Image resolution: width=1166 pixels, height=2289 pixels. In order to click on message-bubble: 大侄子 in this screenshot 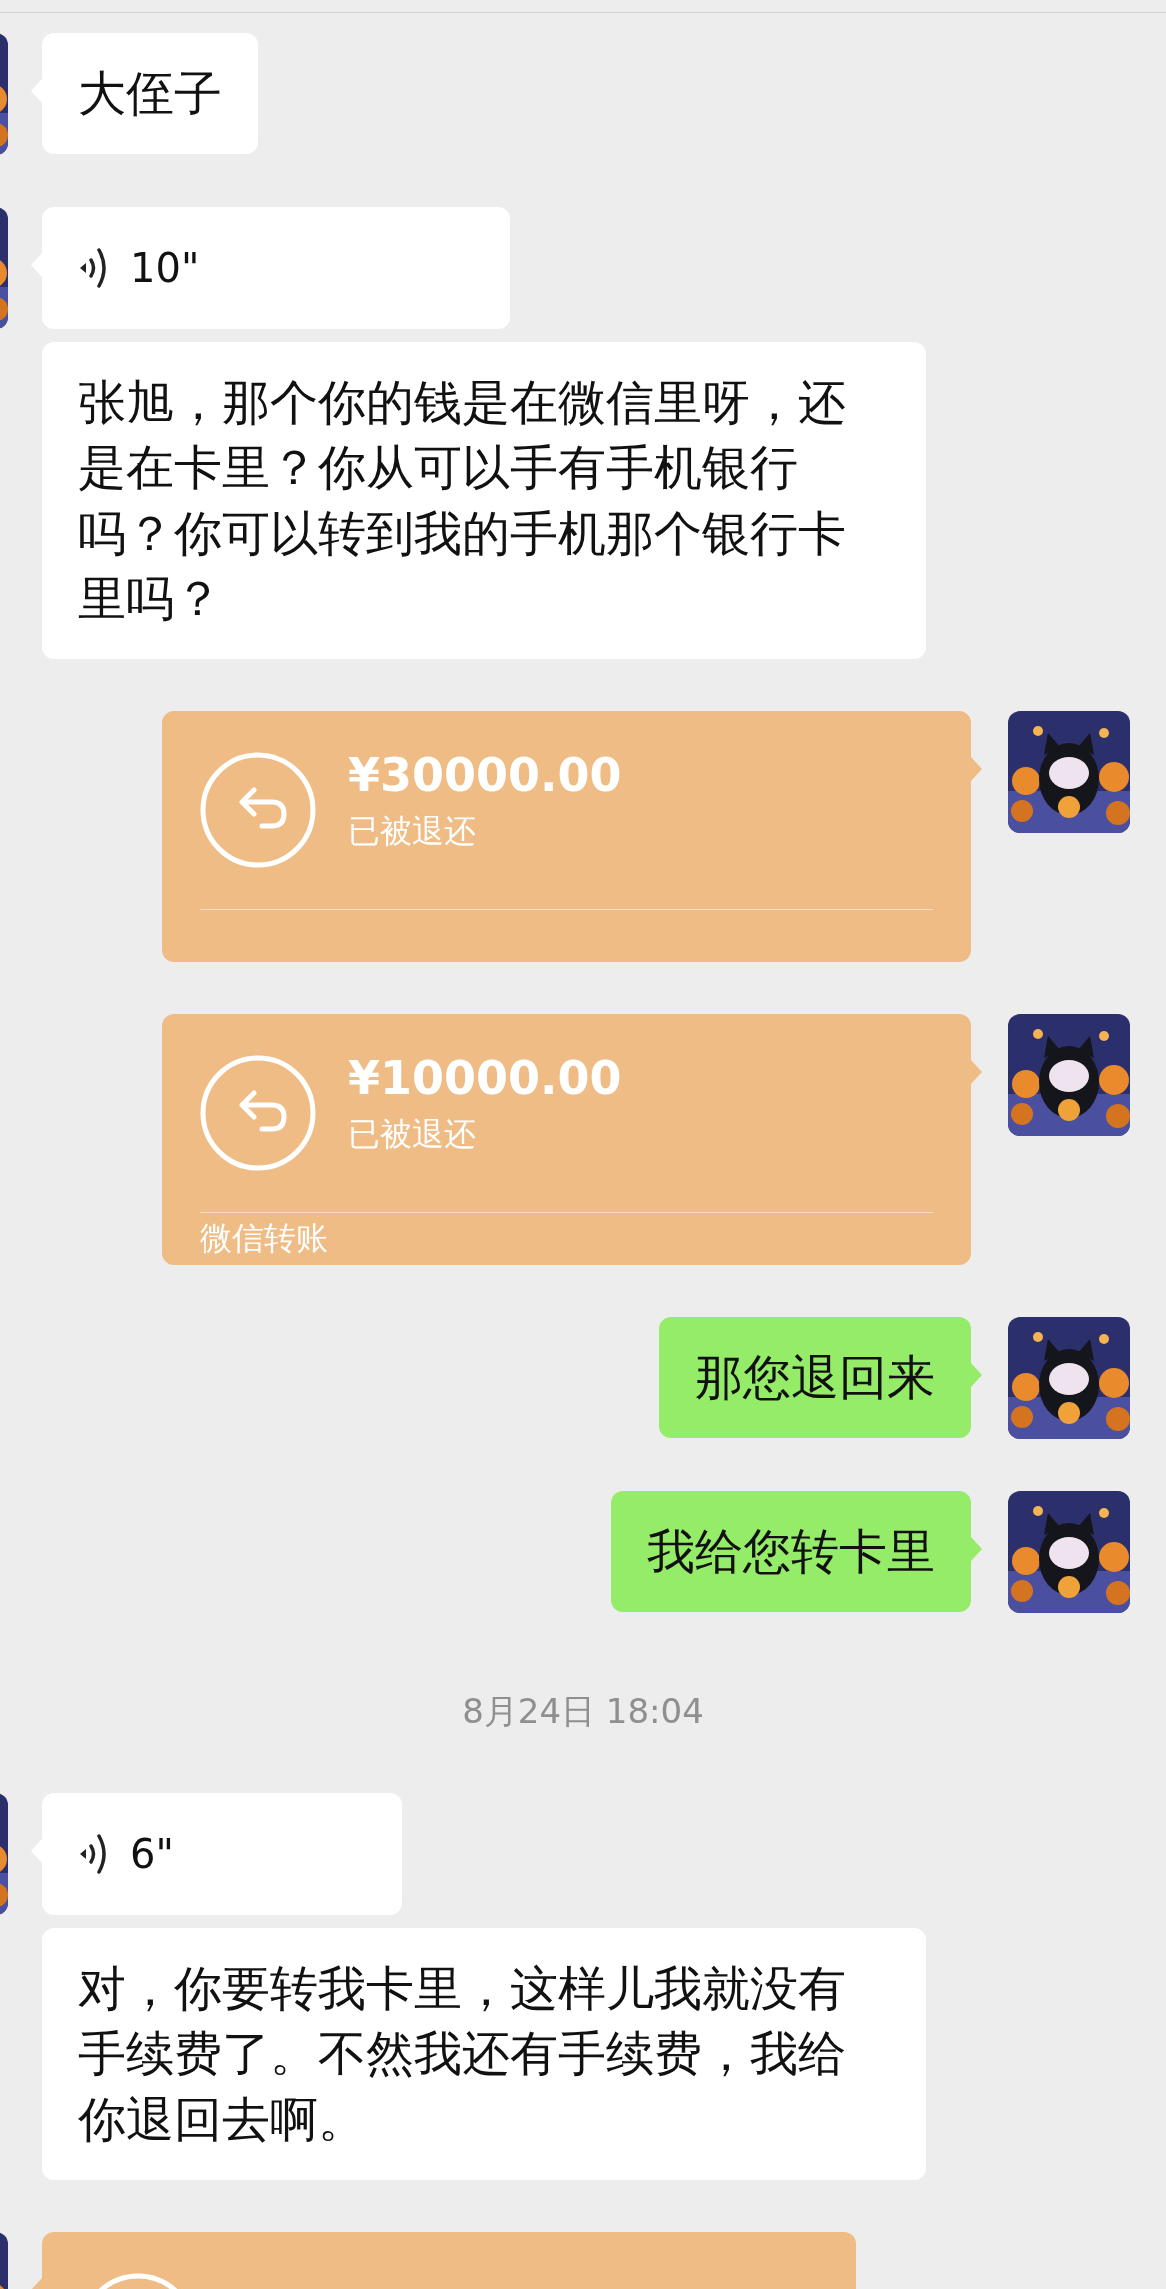, I will do `click(150, 94)`.